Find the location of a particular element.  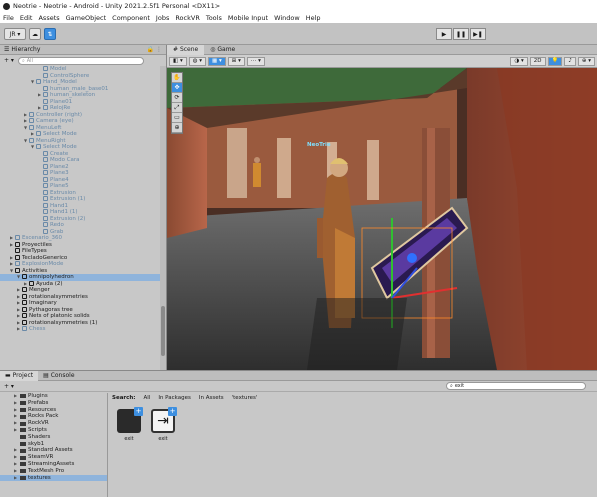

folder-item: ▶ Scripts is located at coordinates (53, 430).